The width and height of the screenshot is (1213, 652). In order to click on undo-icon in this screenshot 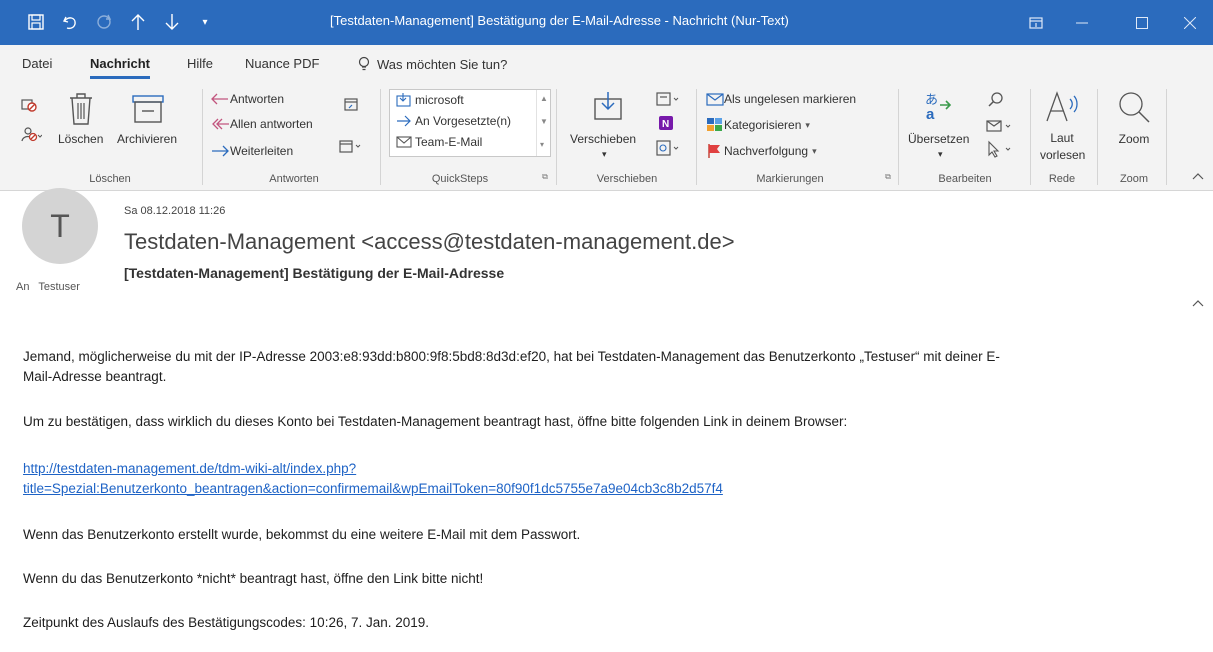, I will do `click(70, 22)`.